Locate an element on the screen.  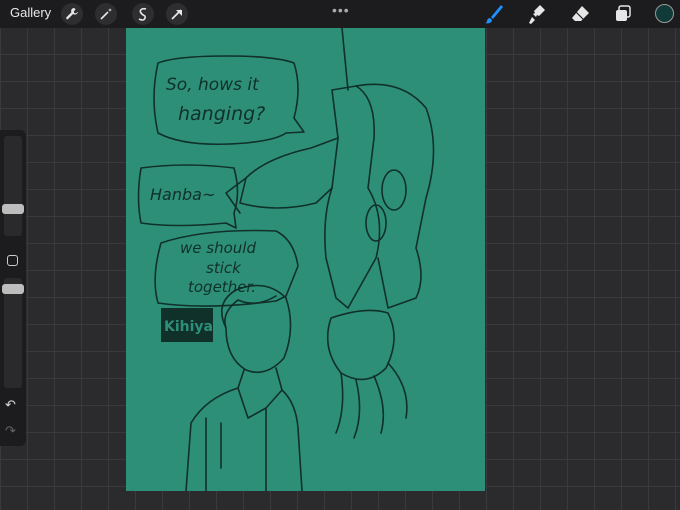
opacity-knob is located at coordinates (13, 289).